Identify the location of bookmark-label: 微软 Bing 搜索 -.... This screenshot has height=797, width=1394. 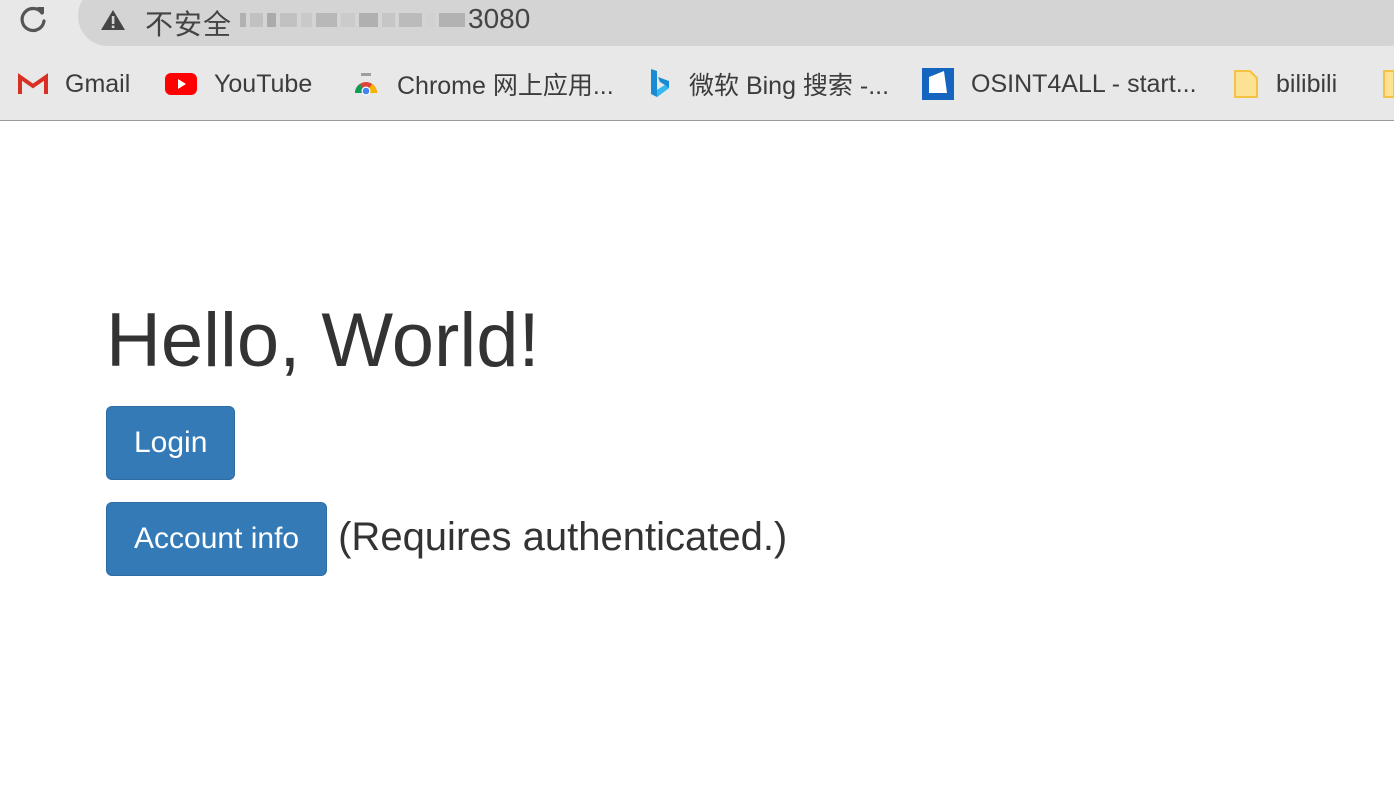
(789, 86).